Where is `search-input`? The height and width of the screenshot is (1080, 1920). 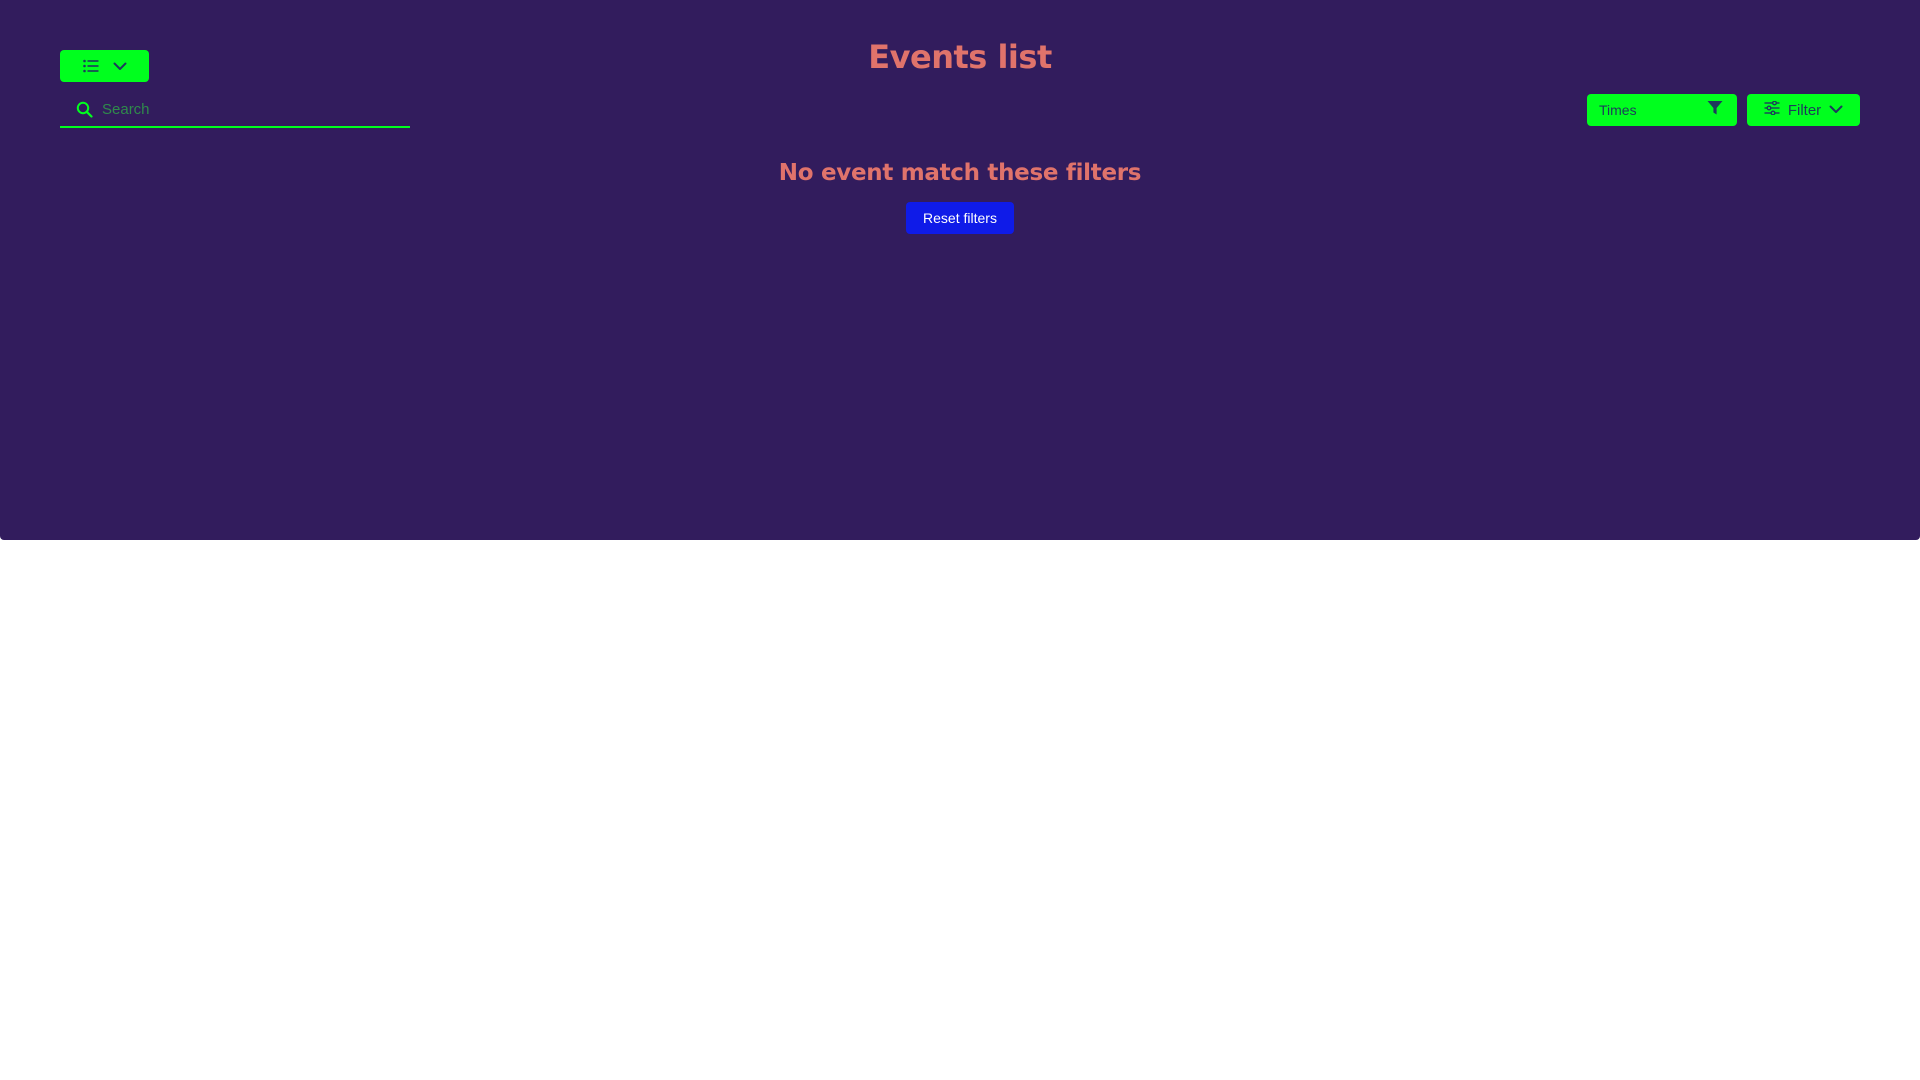 search-input is located at coordinates (252, 109).